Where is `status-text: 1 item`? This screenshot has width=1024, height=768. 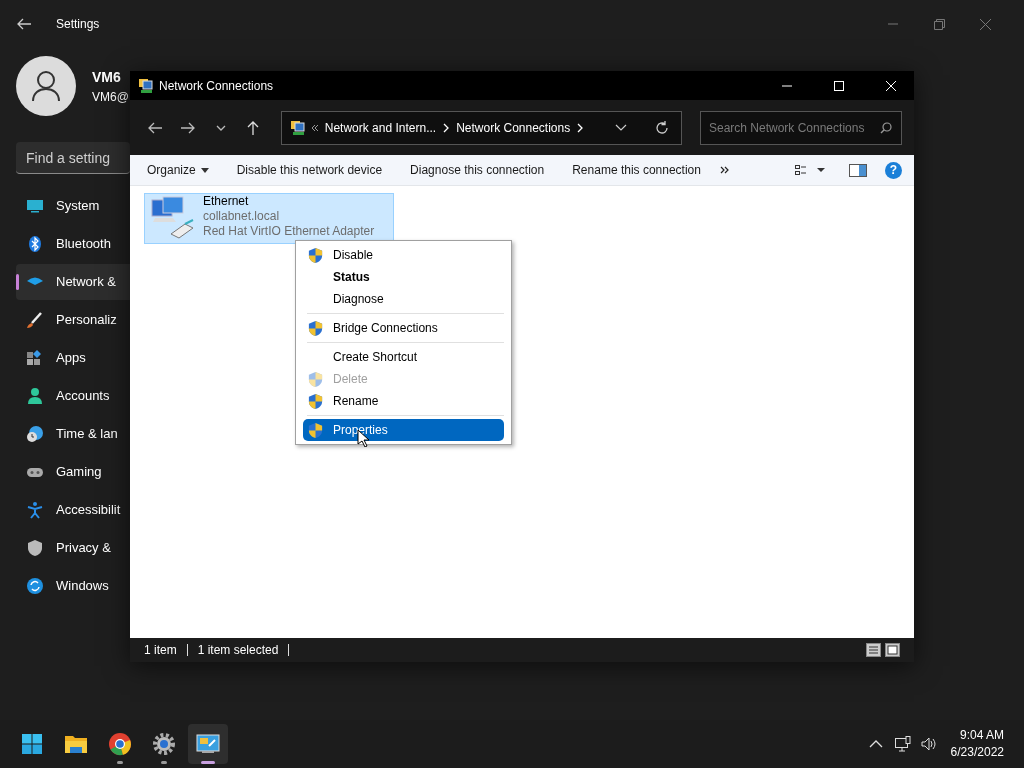
status-text: 1 item is located at coordinates (160, 650).